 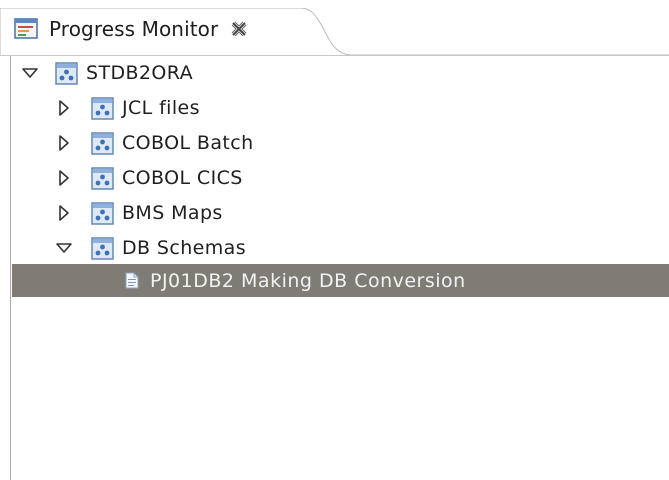 I want to click on tree-item-label: JCL files, so click(x=161, y=108).